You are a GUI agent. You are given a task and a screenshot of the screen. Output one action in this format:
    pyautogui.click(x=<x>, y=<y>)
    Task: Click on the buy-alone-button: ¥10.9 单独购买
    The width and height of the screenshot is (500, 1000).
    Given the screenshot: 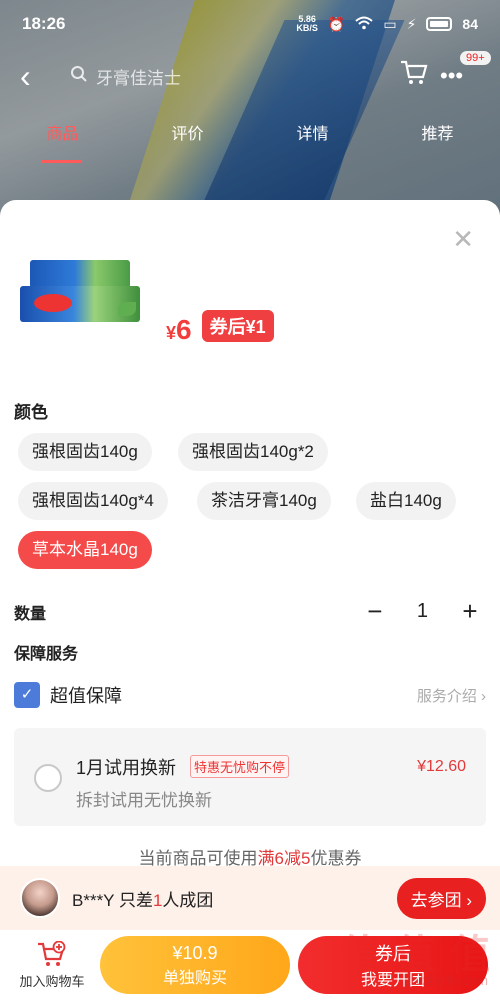 What is the action you would take?
    pyautogui.click(x=195, y=965)
    